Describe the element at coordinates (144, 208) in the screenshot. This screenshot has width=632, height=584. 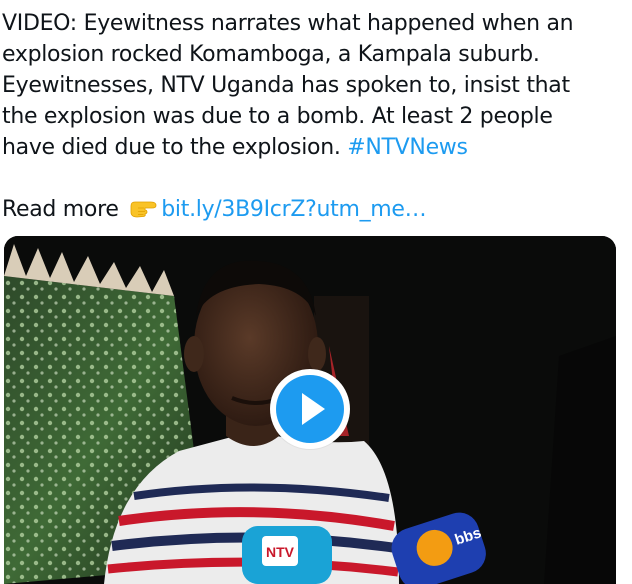
I see `backhand-index-pointing-right-icon` at that location.